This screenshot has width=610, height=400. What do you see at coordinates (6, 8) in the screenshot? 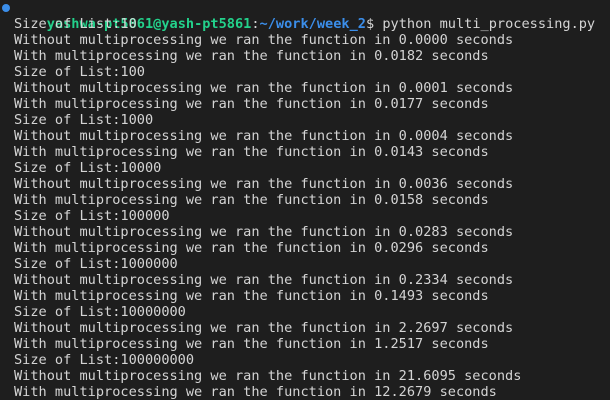
I see `command-marker-icon` at bounding box center [6, 8].